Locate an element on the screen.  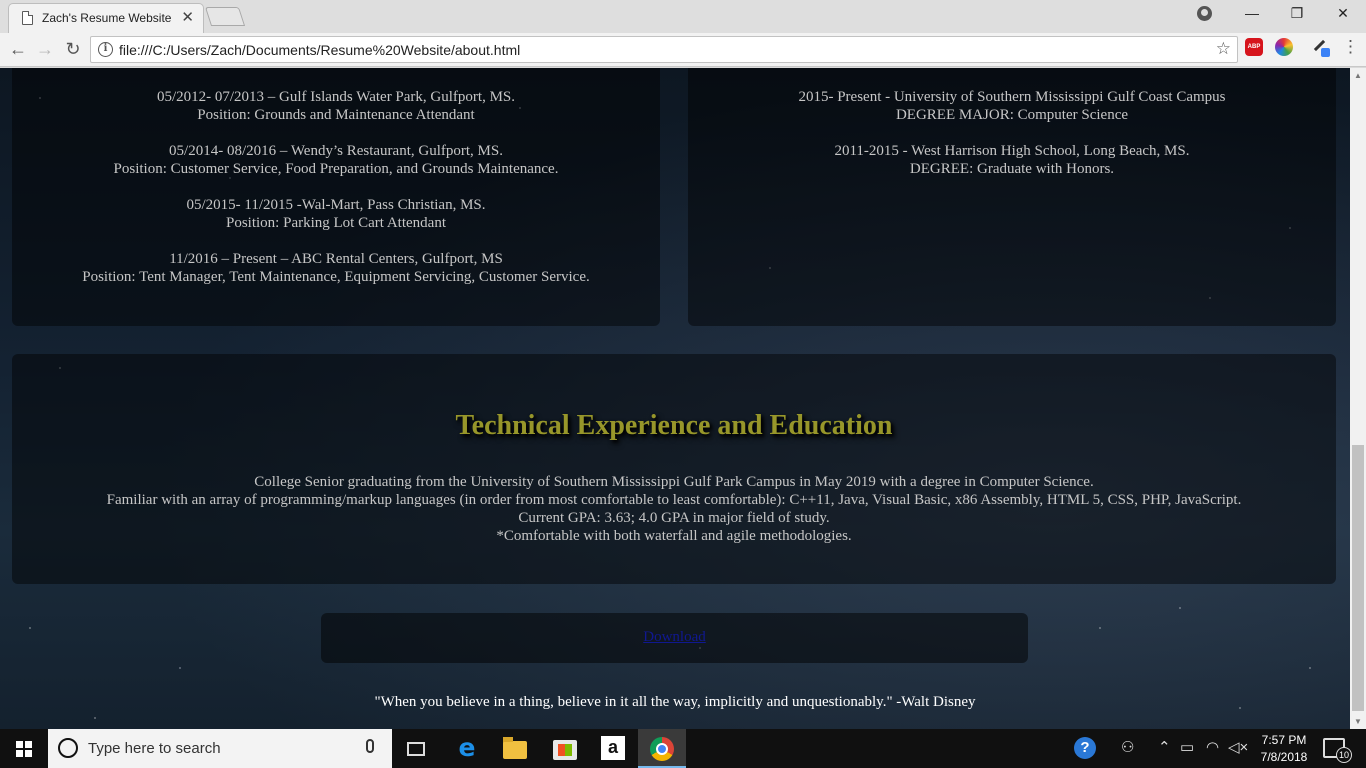
scrollbar-thumb is located at coordinates (1358, 578).